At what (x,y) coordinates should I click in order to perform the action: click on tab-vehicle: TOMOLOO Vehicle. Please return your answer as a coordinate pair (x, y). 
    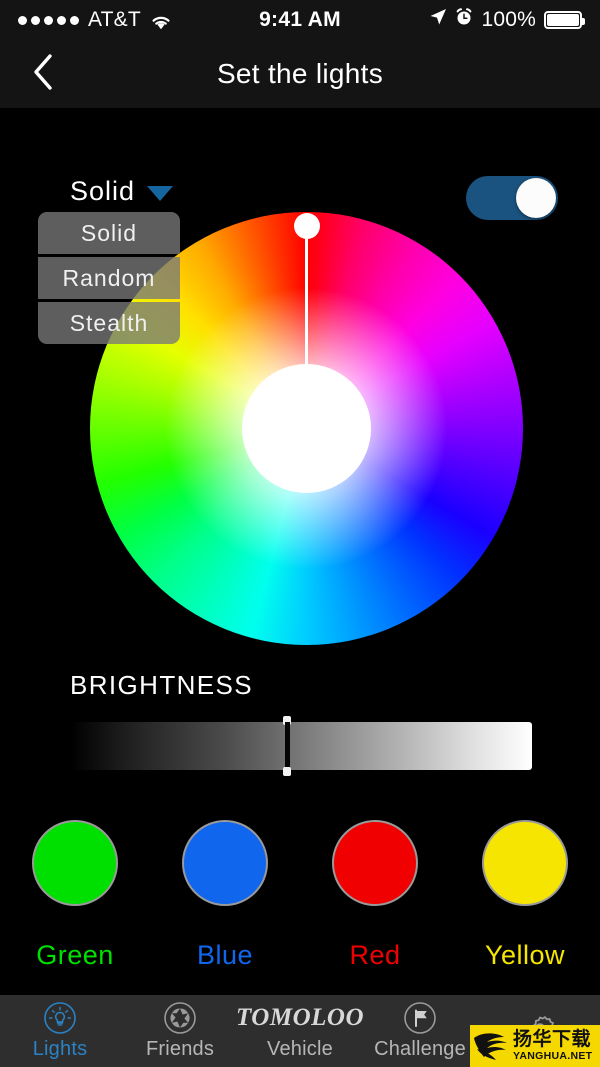
    Looking at the image, I should click on (300, 1031).